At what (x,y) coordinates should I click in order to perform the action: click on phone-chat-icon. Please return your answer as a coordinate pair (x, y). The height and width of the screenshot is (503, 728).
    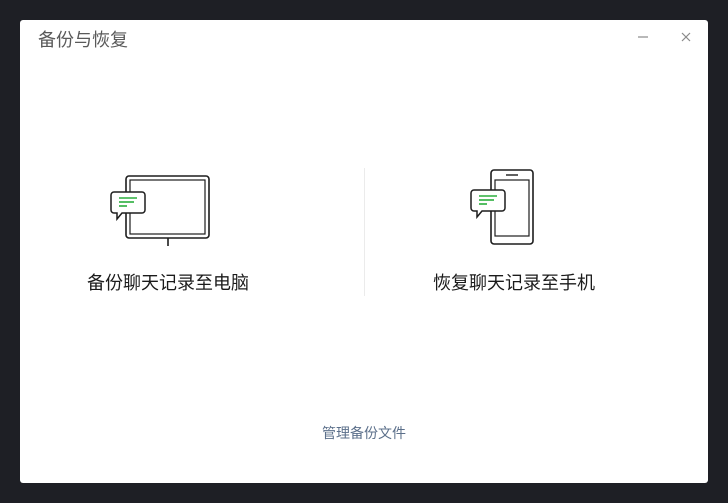
    Looking at the image, I should click on (502, 207).